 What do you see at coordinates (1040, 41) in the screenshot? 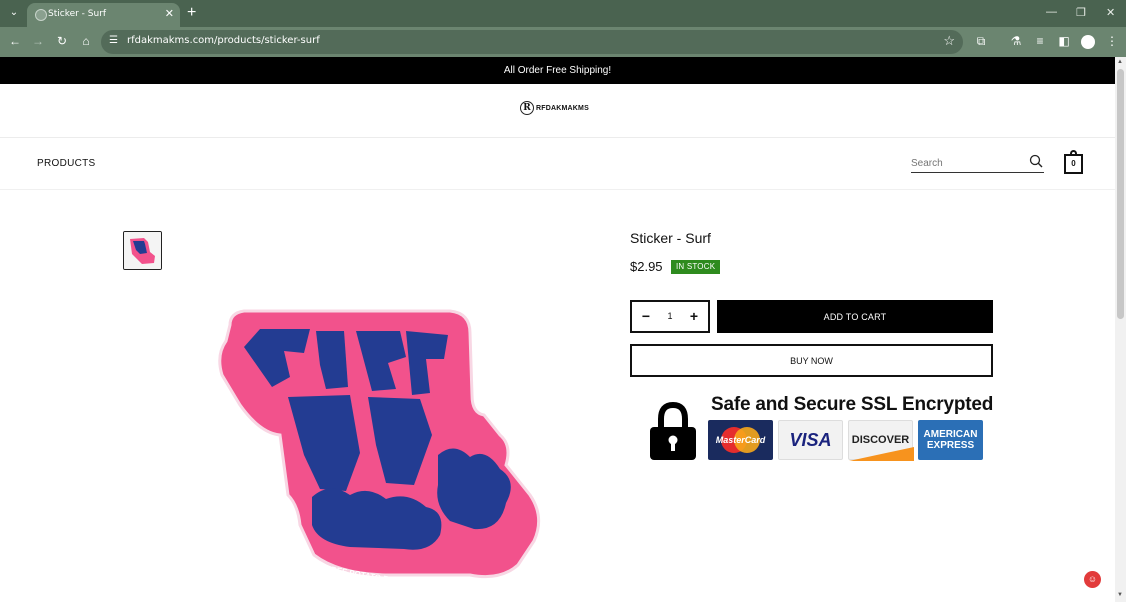
I see `media-icon: ≡` at bounding box center [1040, 41].